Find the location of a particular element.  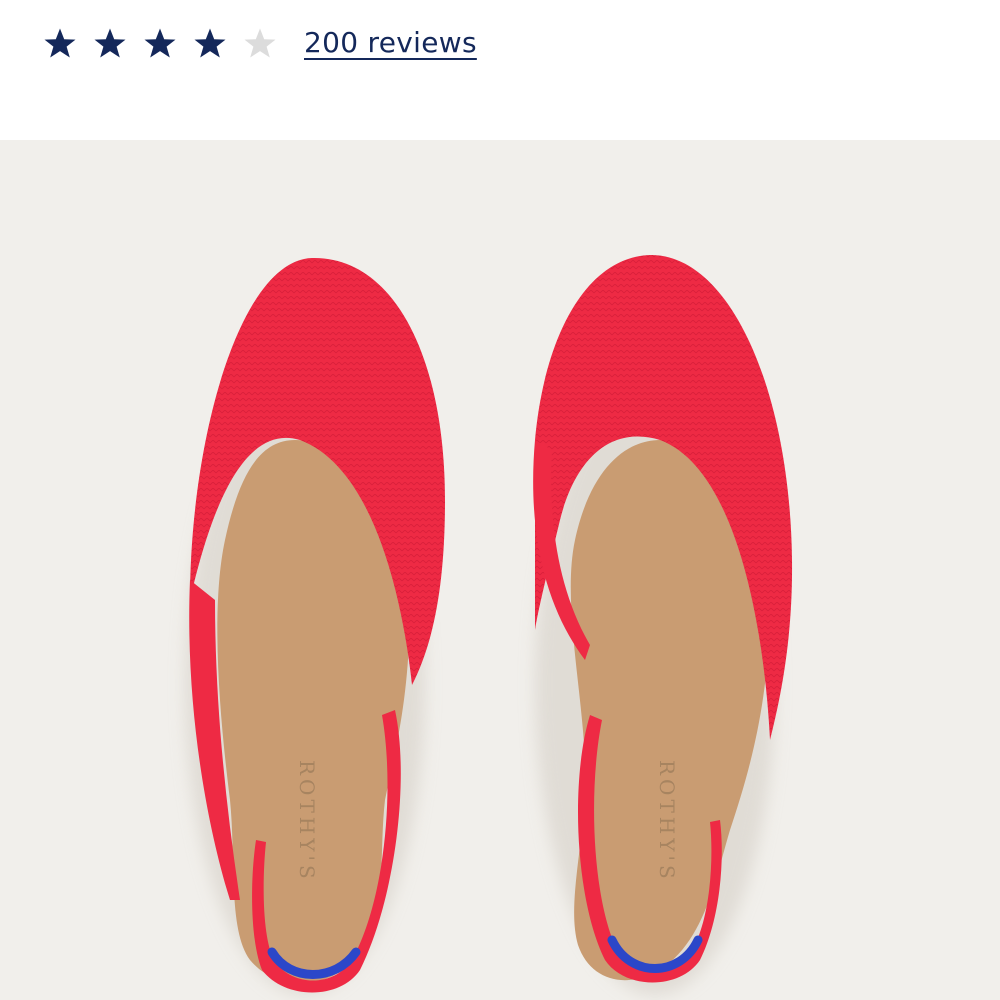

rating-row: 200 reviews is located at coordinates (500, 70).